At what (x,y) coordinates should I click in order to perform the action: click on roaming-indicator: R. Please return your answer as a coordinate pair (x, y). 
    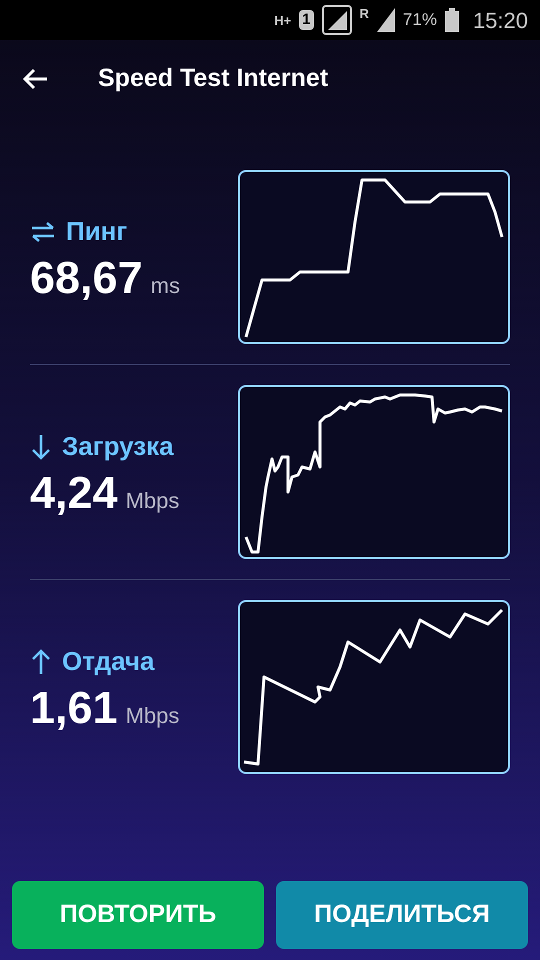
    Looking at the image, I should click on (364, 14).